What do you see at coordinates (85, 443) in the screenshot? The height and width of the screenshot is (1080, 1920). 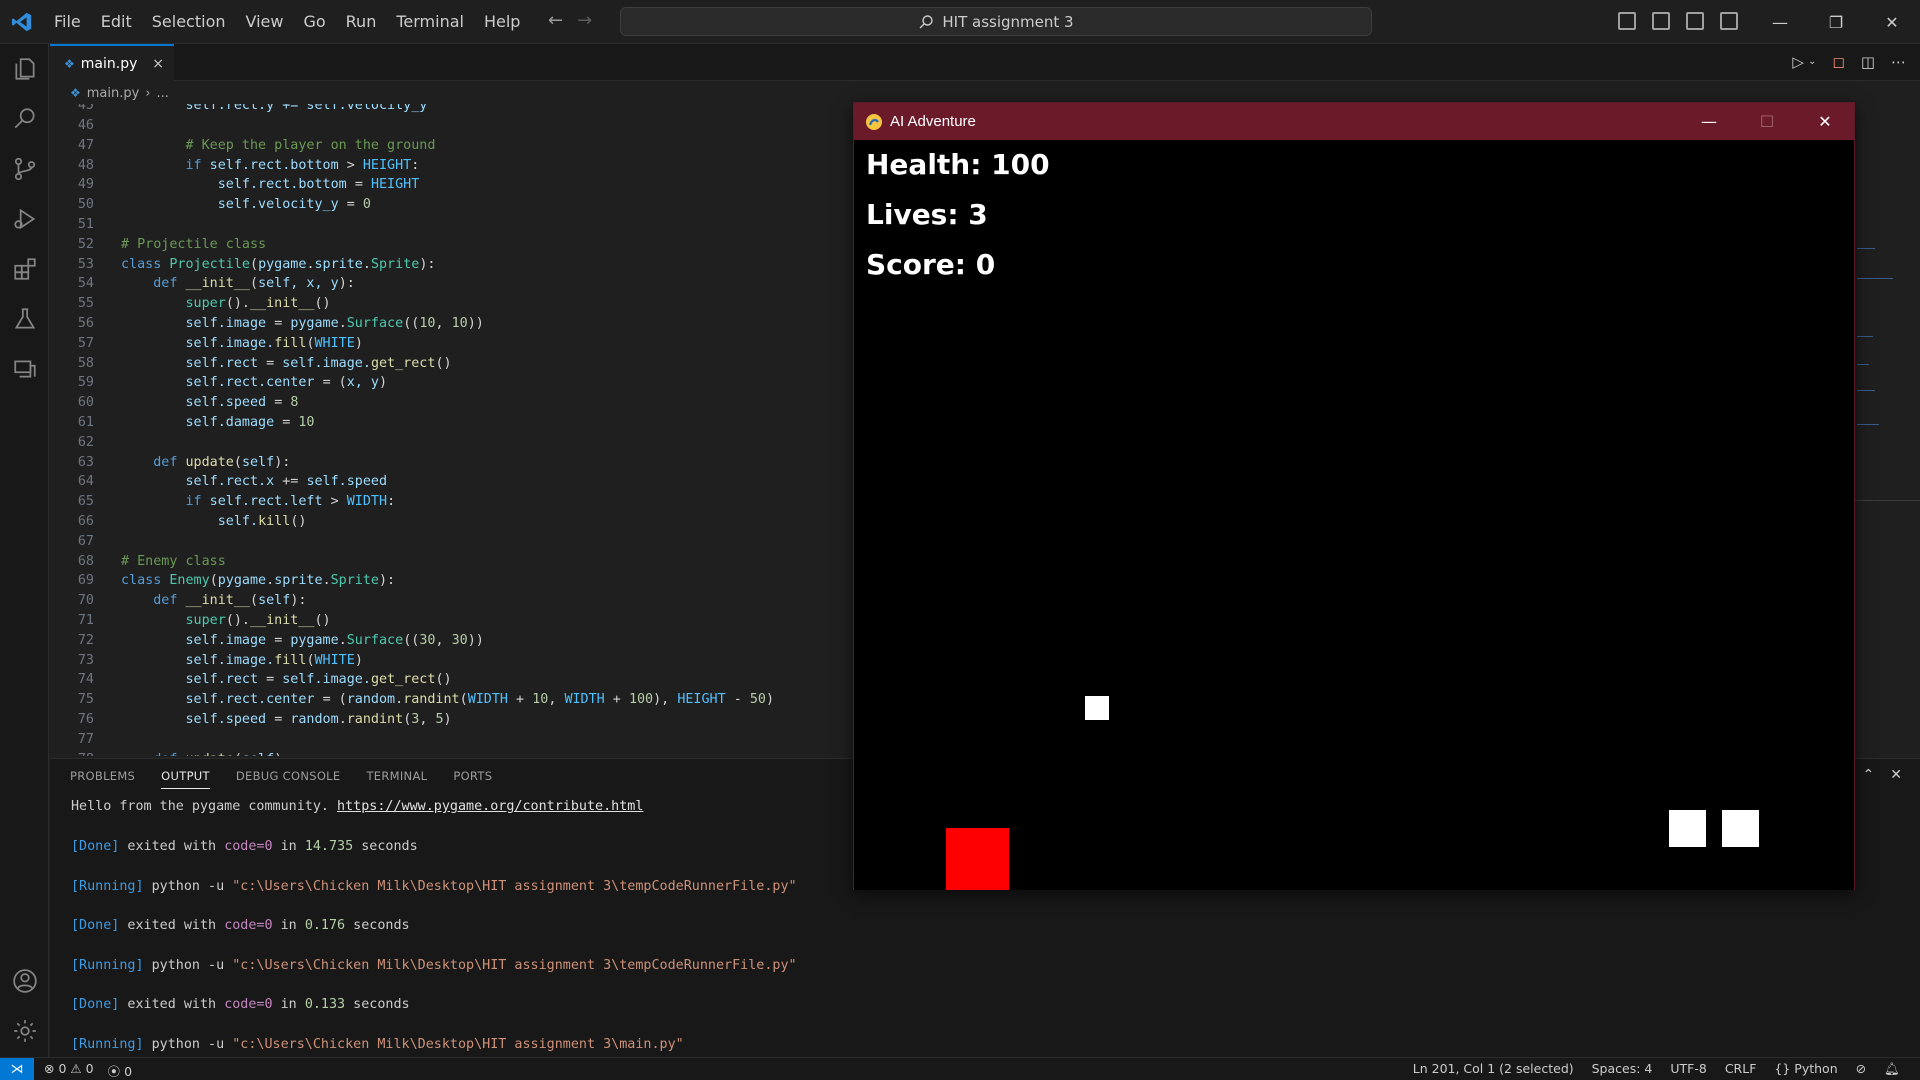 I see `code-line: 62` at bounding box center [85, 443].